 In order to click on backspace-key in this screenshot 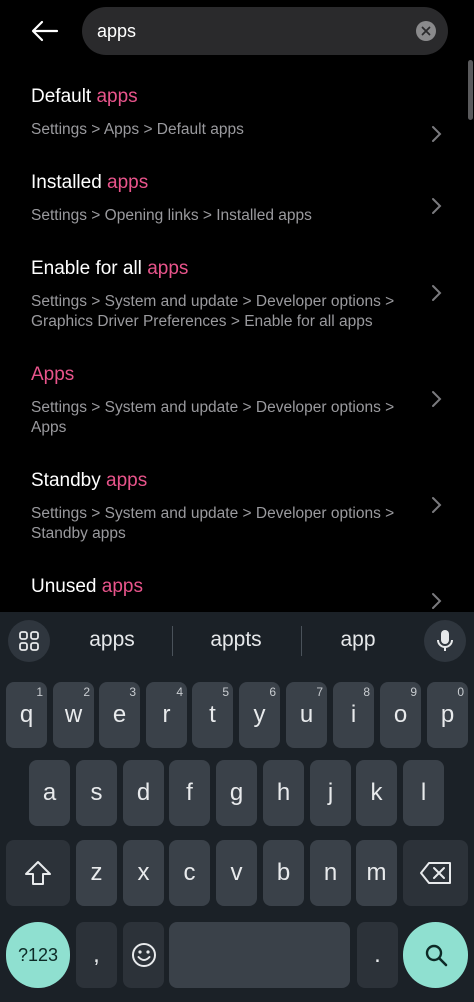, I will do `click(435, 873)`.